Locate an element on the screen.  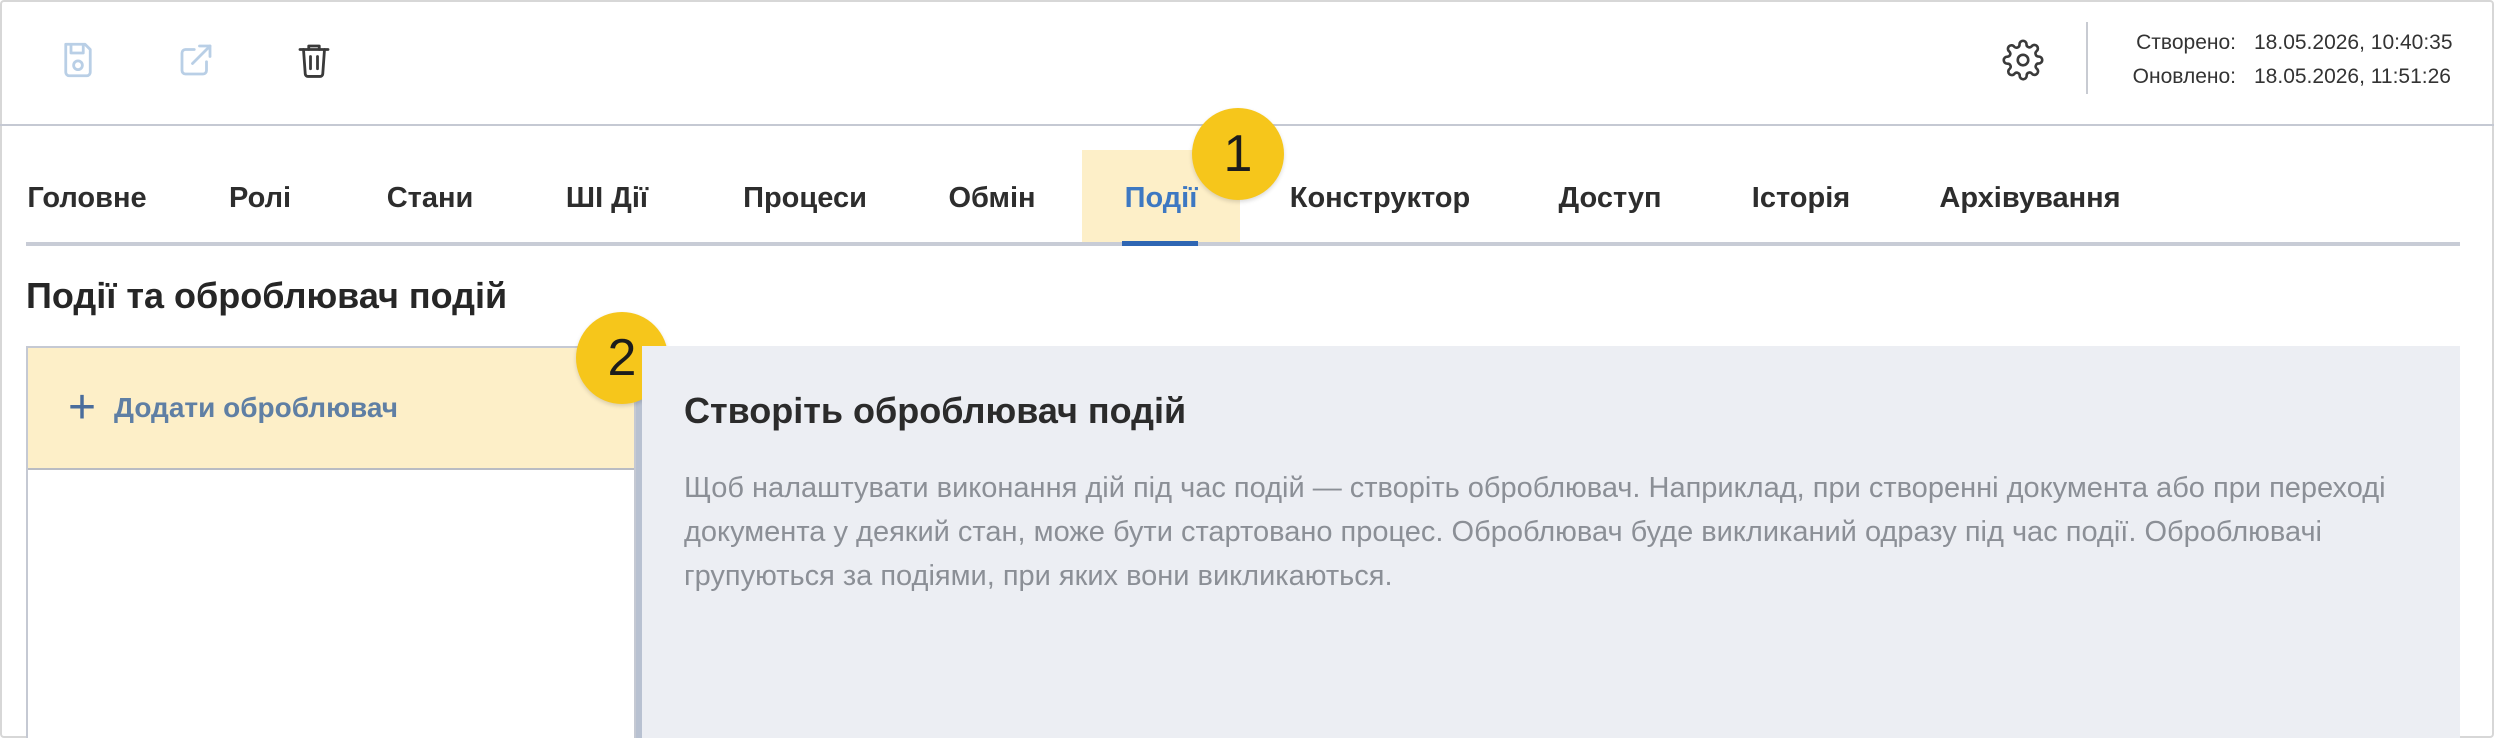
created-label: Створено: is located at coordinates (2186, 42).